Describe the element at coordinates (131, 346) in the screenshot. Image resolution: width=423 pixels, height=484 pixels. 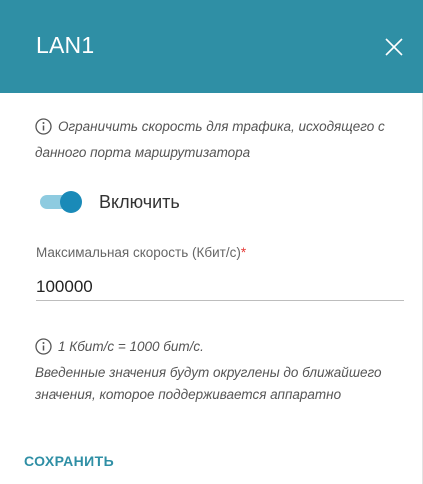
I see `rounding-hint-line1: 1 Кбит/с = 1000 бит/с.` at that location.